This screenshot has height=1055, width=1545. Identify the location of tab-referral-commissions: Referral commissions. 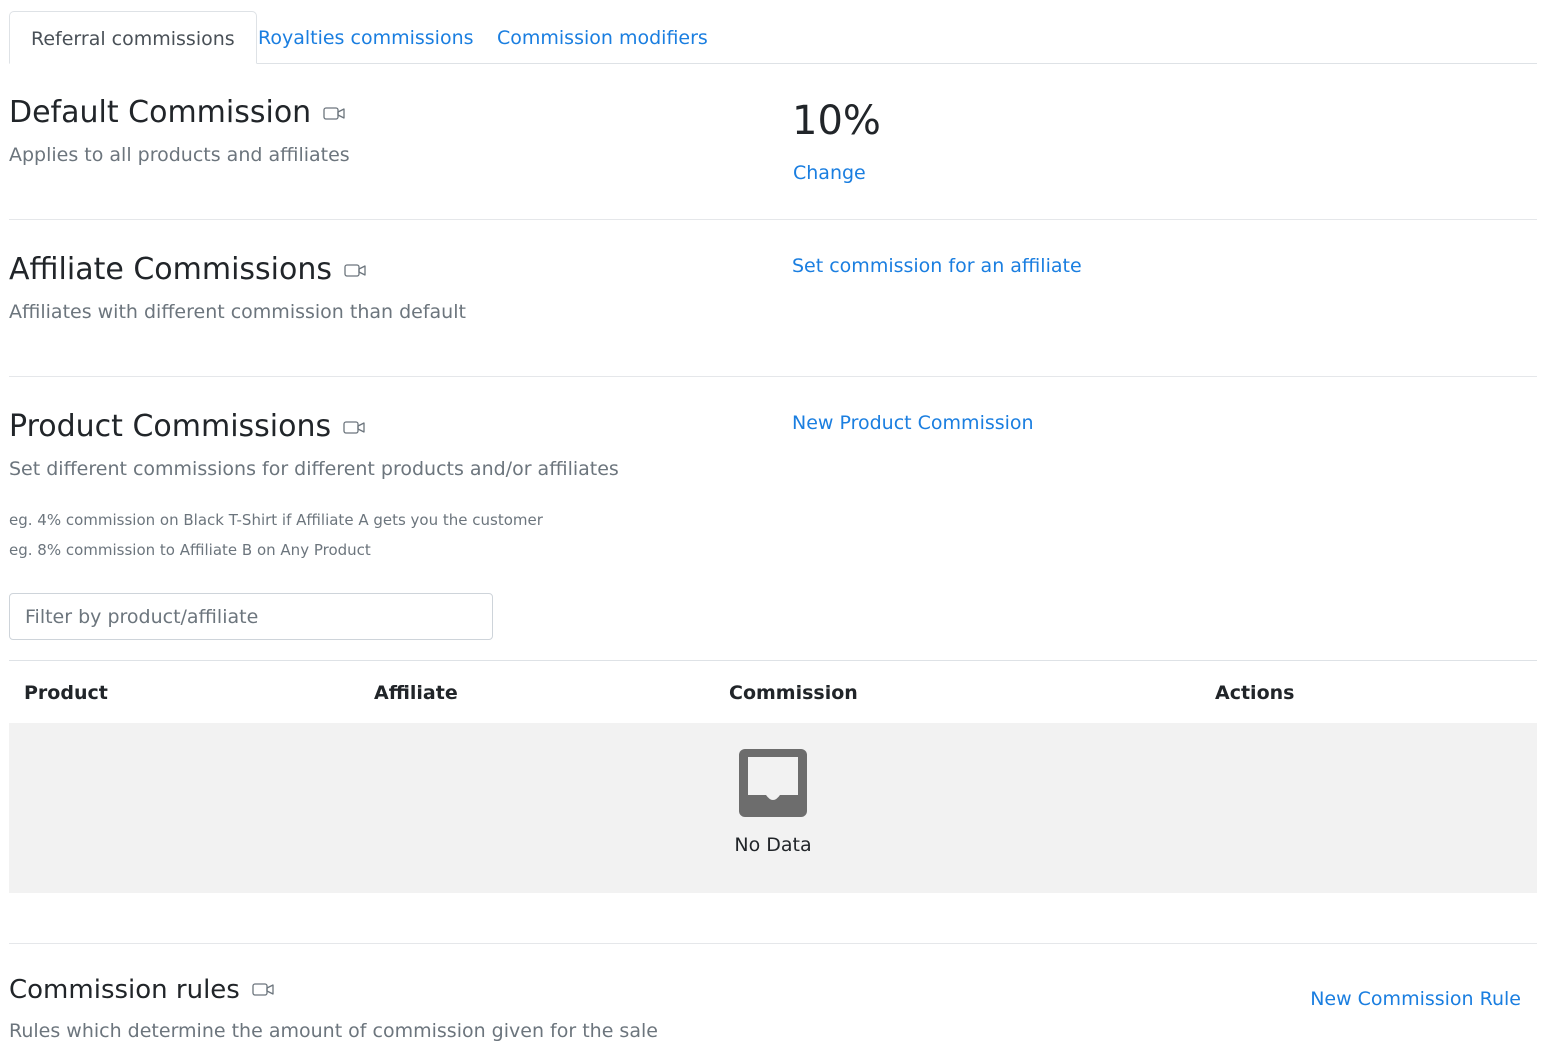
(133, 37).